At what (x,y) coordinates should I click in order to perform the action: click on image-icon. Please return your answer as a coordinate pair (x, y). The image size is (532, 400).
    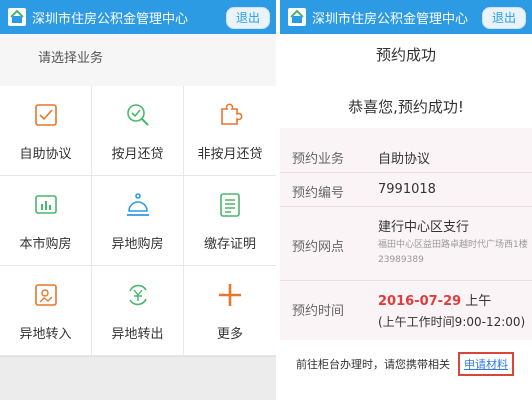
    Looking at the image, I should click on (46, 295).